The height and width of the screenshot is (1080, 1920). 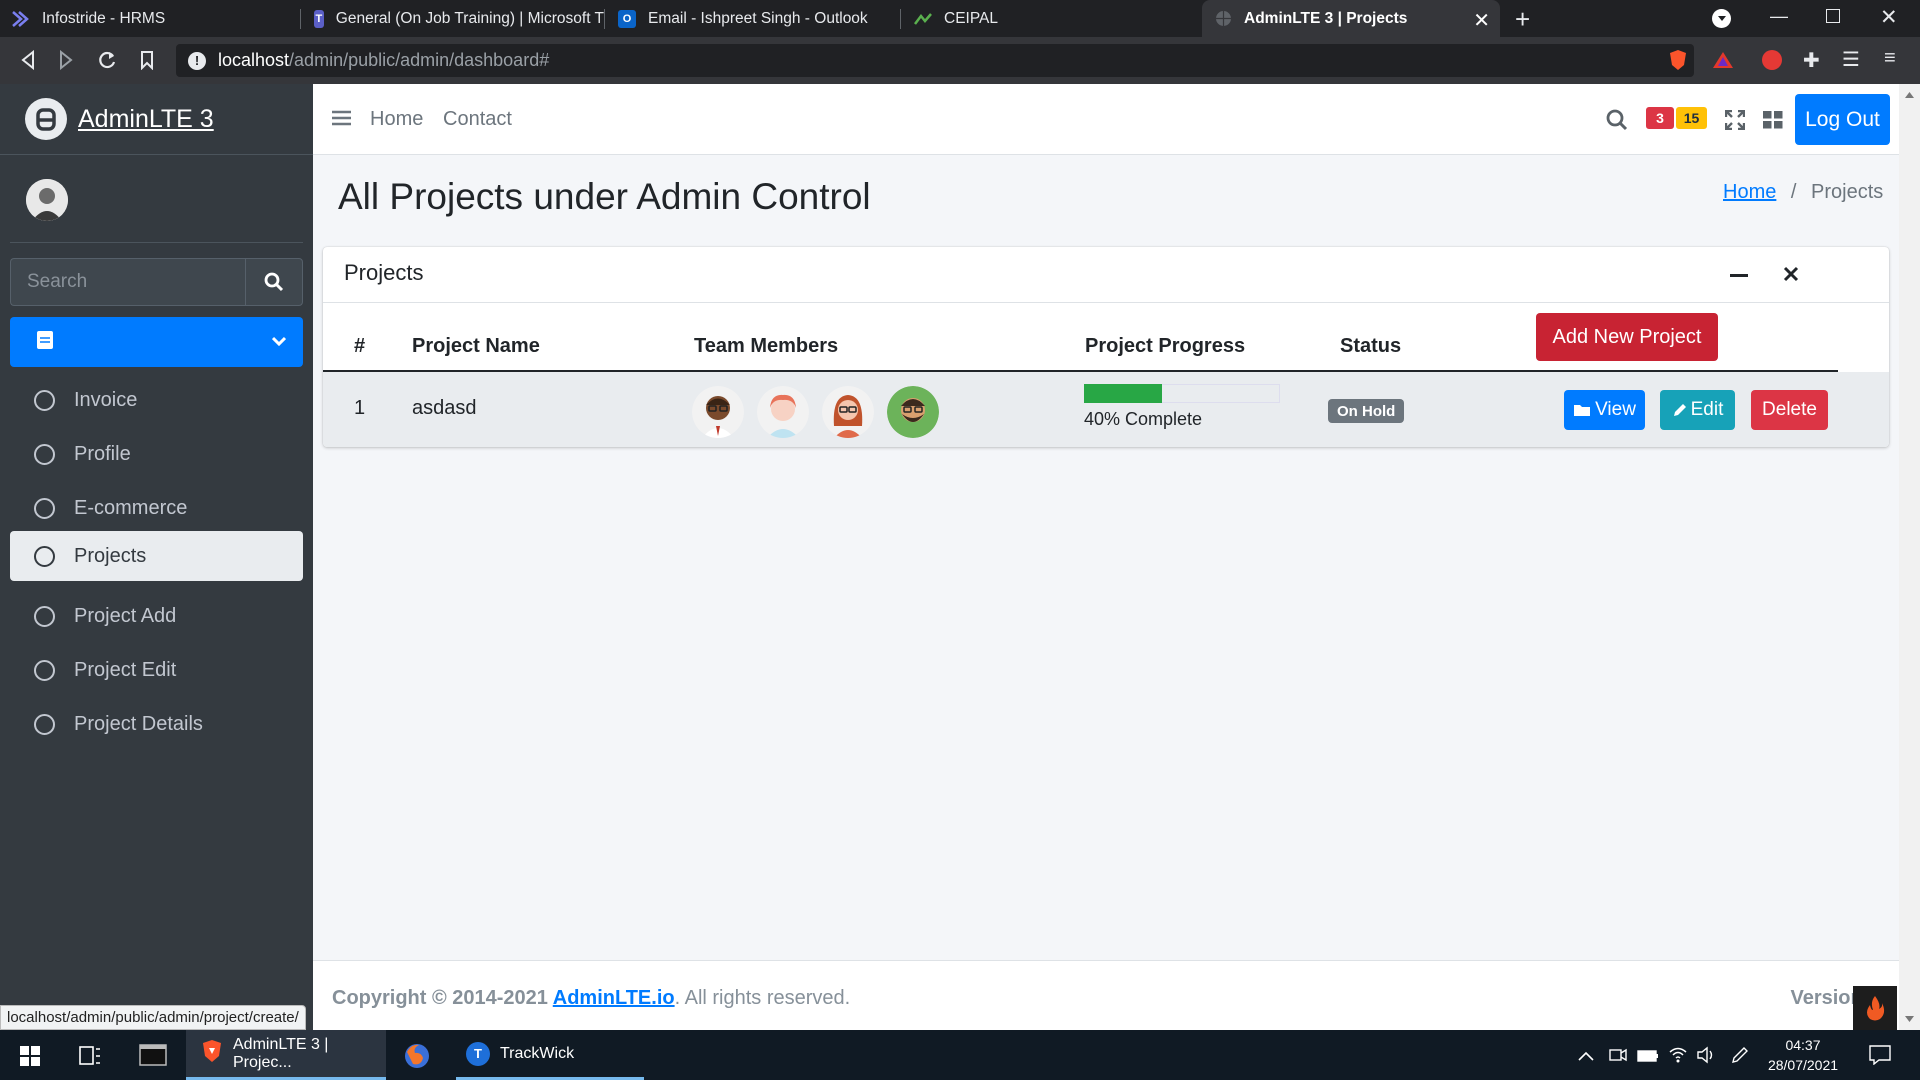 I want to click on user-panel, so click(x=156, y=199).